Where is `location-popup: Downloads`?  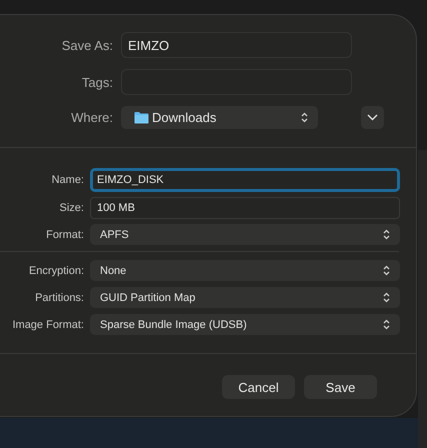
location-popup: Downloads is located at coordinates (219, 117).